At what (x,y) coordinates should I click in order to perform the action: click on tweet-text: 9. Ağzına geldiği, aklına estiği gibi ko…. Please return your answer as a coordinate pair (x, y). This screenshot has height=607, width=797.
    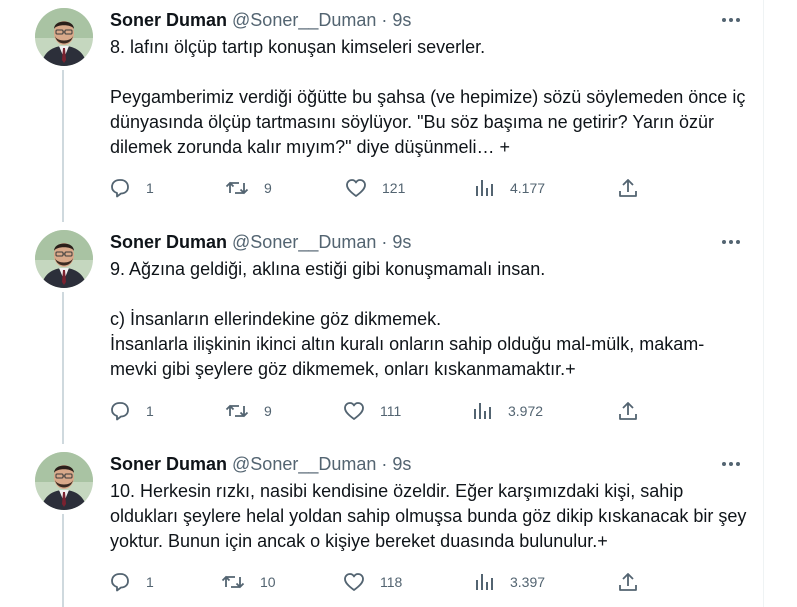
    Looking at the image, I should click on (407, 319).